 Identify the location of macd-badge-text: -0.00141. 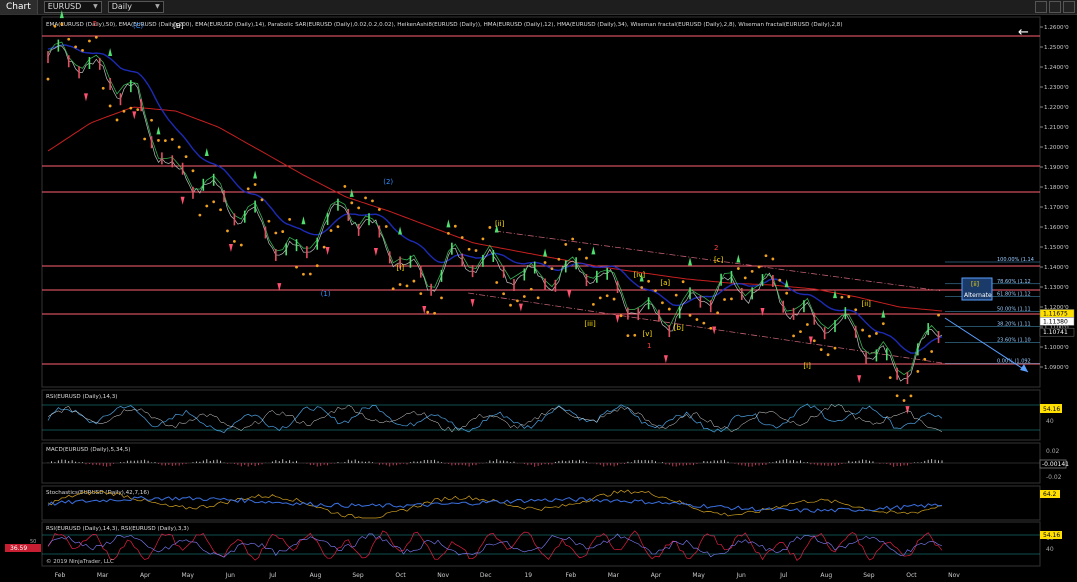
(1055, 464).